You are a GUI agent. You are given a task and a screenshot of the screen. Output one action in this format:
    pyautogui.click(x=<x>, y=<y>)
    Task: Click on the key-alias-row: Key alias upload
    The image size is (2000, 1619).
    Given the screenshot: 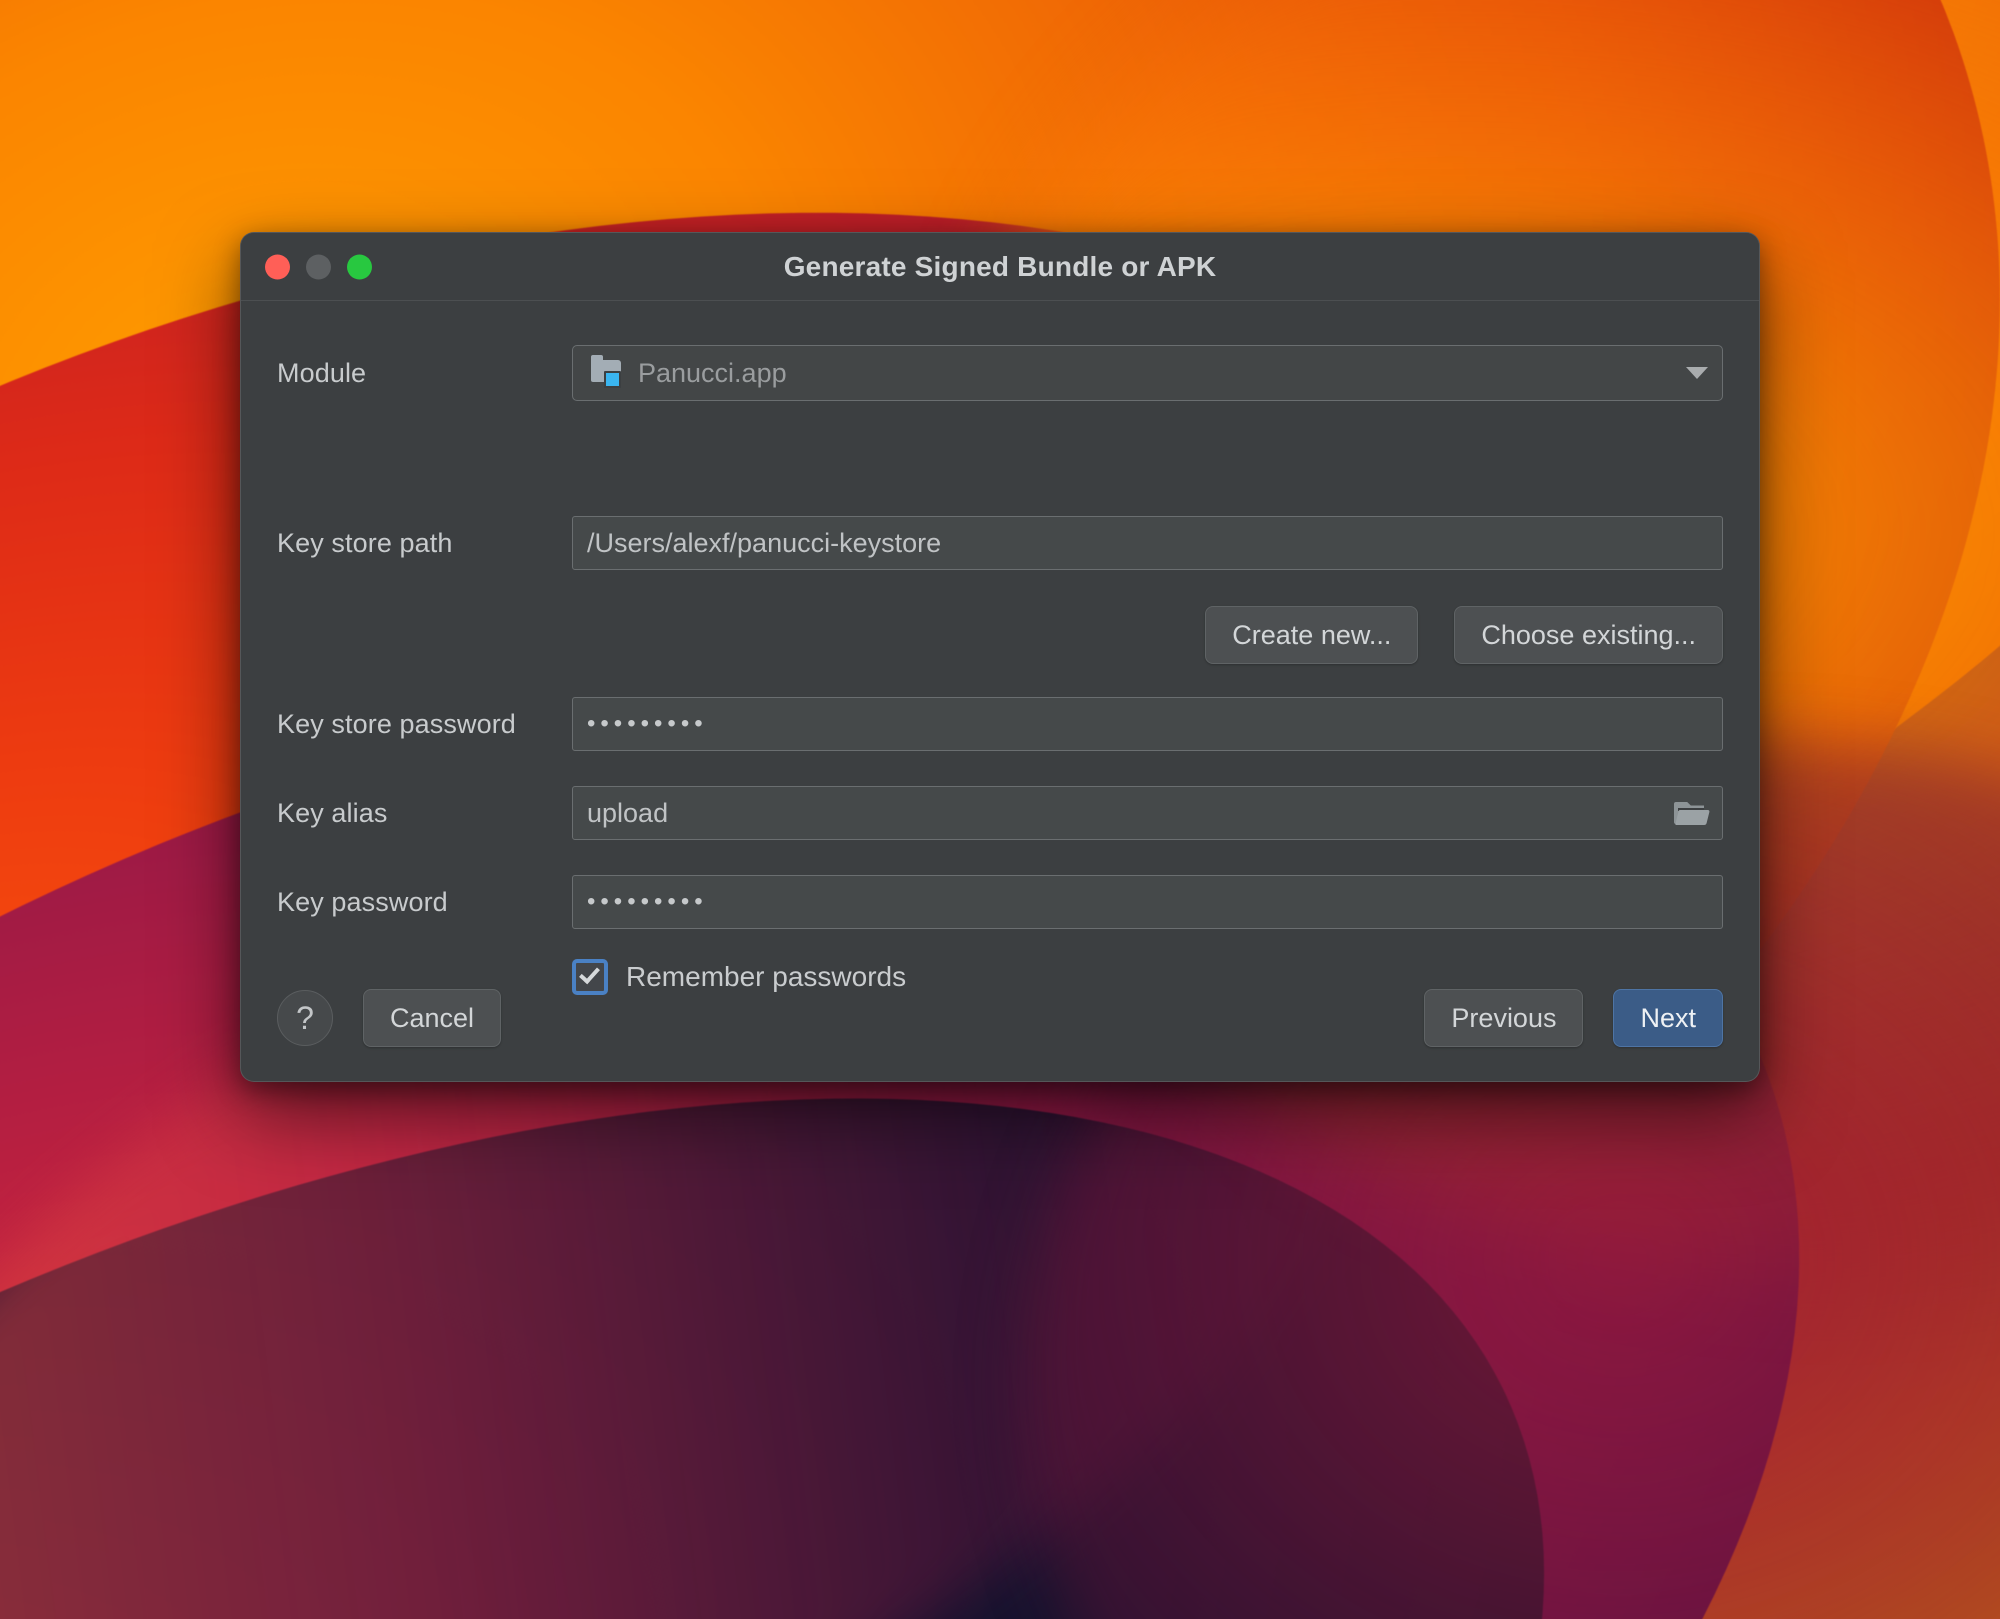 What is the action you would take?
    pyautogui.click(x=1000, y=813)
    